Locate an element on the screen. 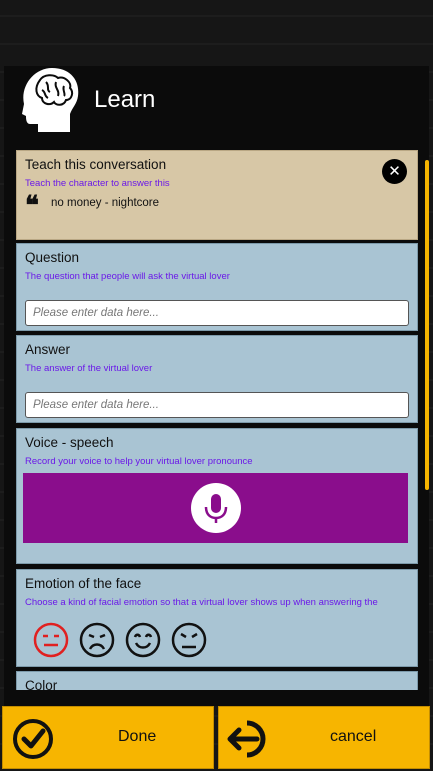 This screenshot has height=771, width=433. cancel-label: cancel is located at coordinates (353, 736).